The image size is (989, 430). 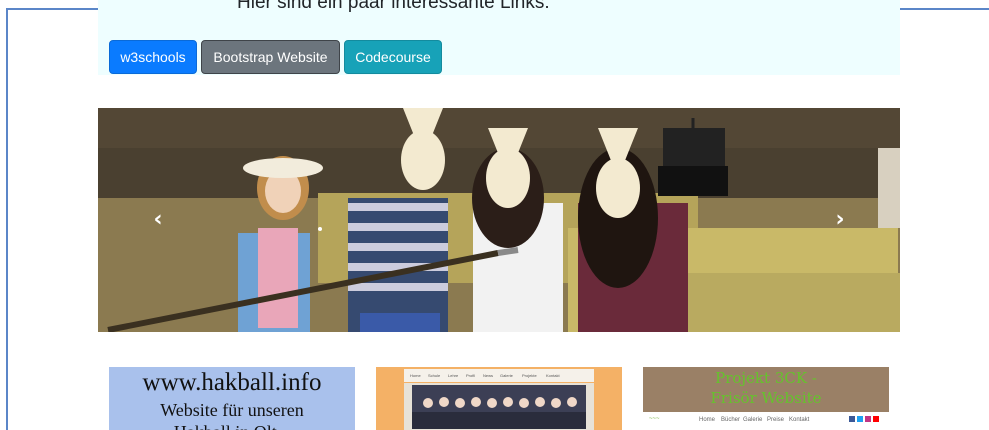 What do you see at coordinates (840, 220) in the screenshot?
I see `carousel-next-icon: ›` at bounding box center [840, 220].